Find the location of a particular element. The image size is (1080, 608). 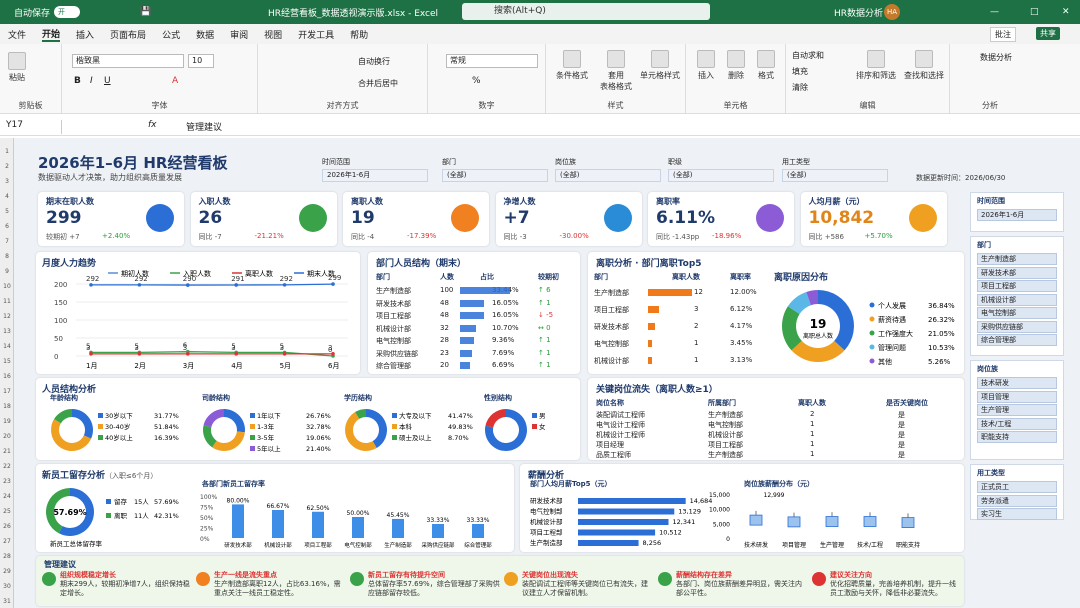

row-header: 19 is located at coordinates (7, 421).